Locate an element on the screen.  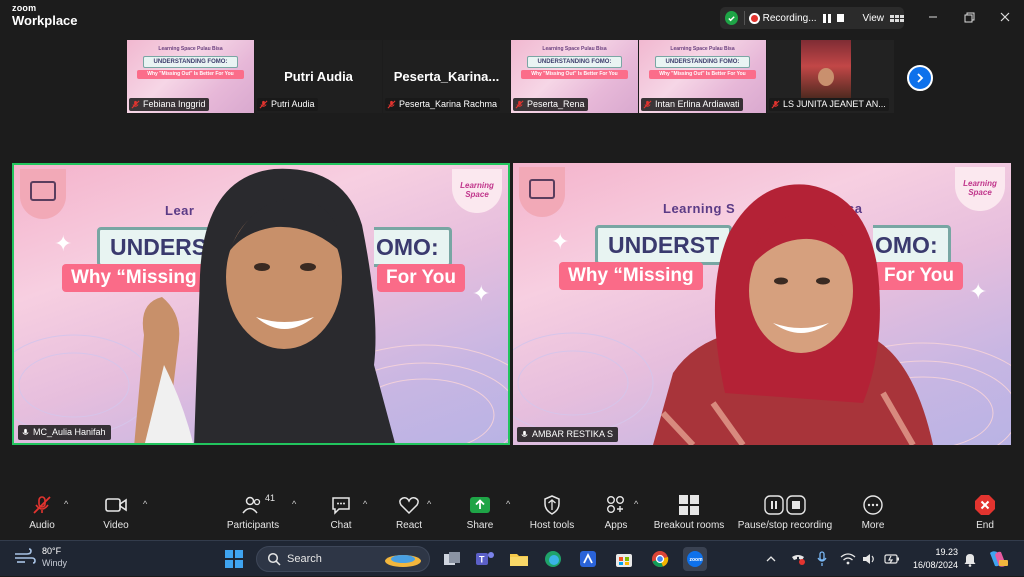
slide-subtitle: Why "Missing Out" Is Better For You is located at coordinates (574, 74).